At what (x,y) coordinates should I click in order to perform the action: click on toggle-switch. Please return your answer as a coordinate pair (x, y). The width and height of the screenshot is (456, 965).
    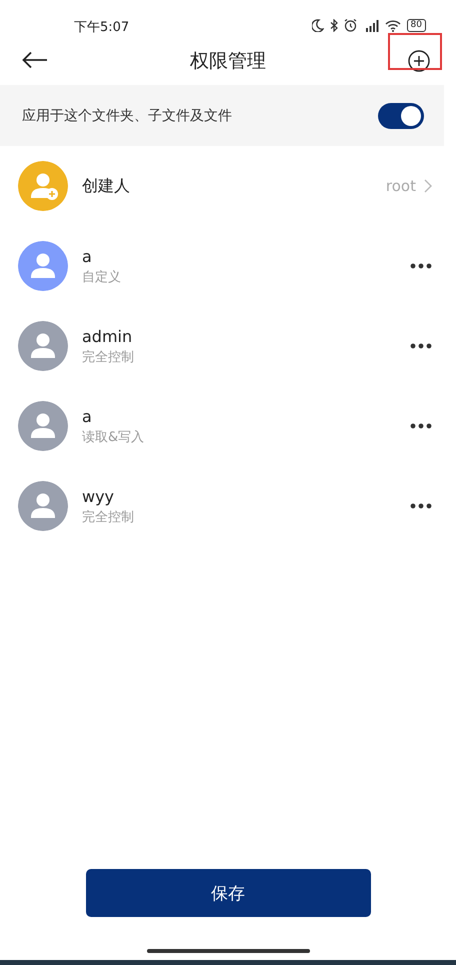
    Looking at the image, I should click on (401, 115).